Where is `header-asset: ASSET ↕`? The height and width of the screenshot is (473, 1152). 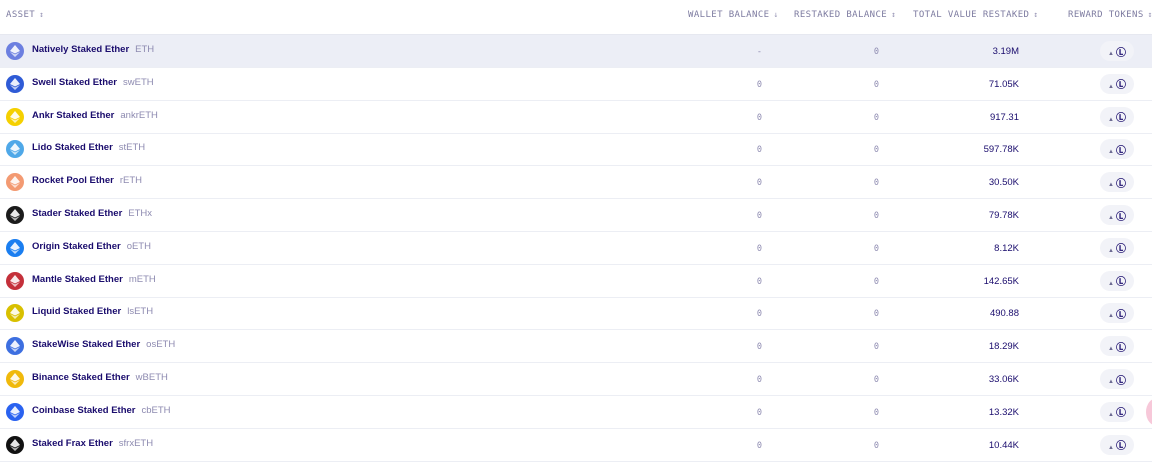
header-asset: ASSET ↕ is located at coordinates (25, 15).